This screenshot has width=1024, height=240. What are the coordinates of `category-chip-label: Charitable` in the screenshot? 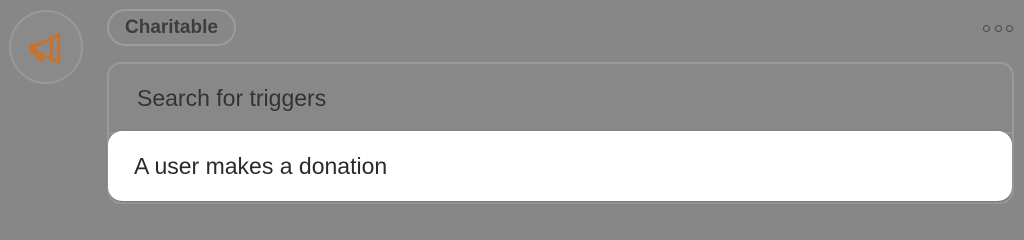 It's located at (171, 27).